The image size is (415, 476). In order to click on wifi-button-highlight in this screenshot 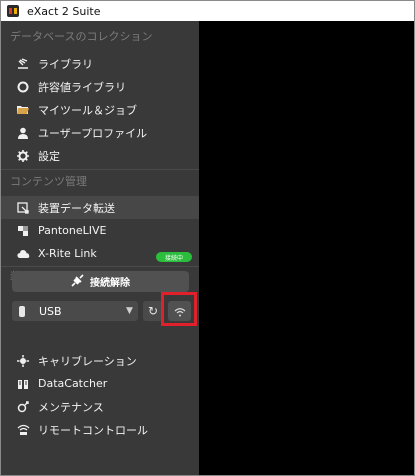, I will do `click(179, 309)`.